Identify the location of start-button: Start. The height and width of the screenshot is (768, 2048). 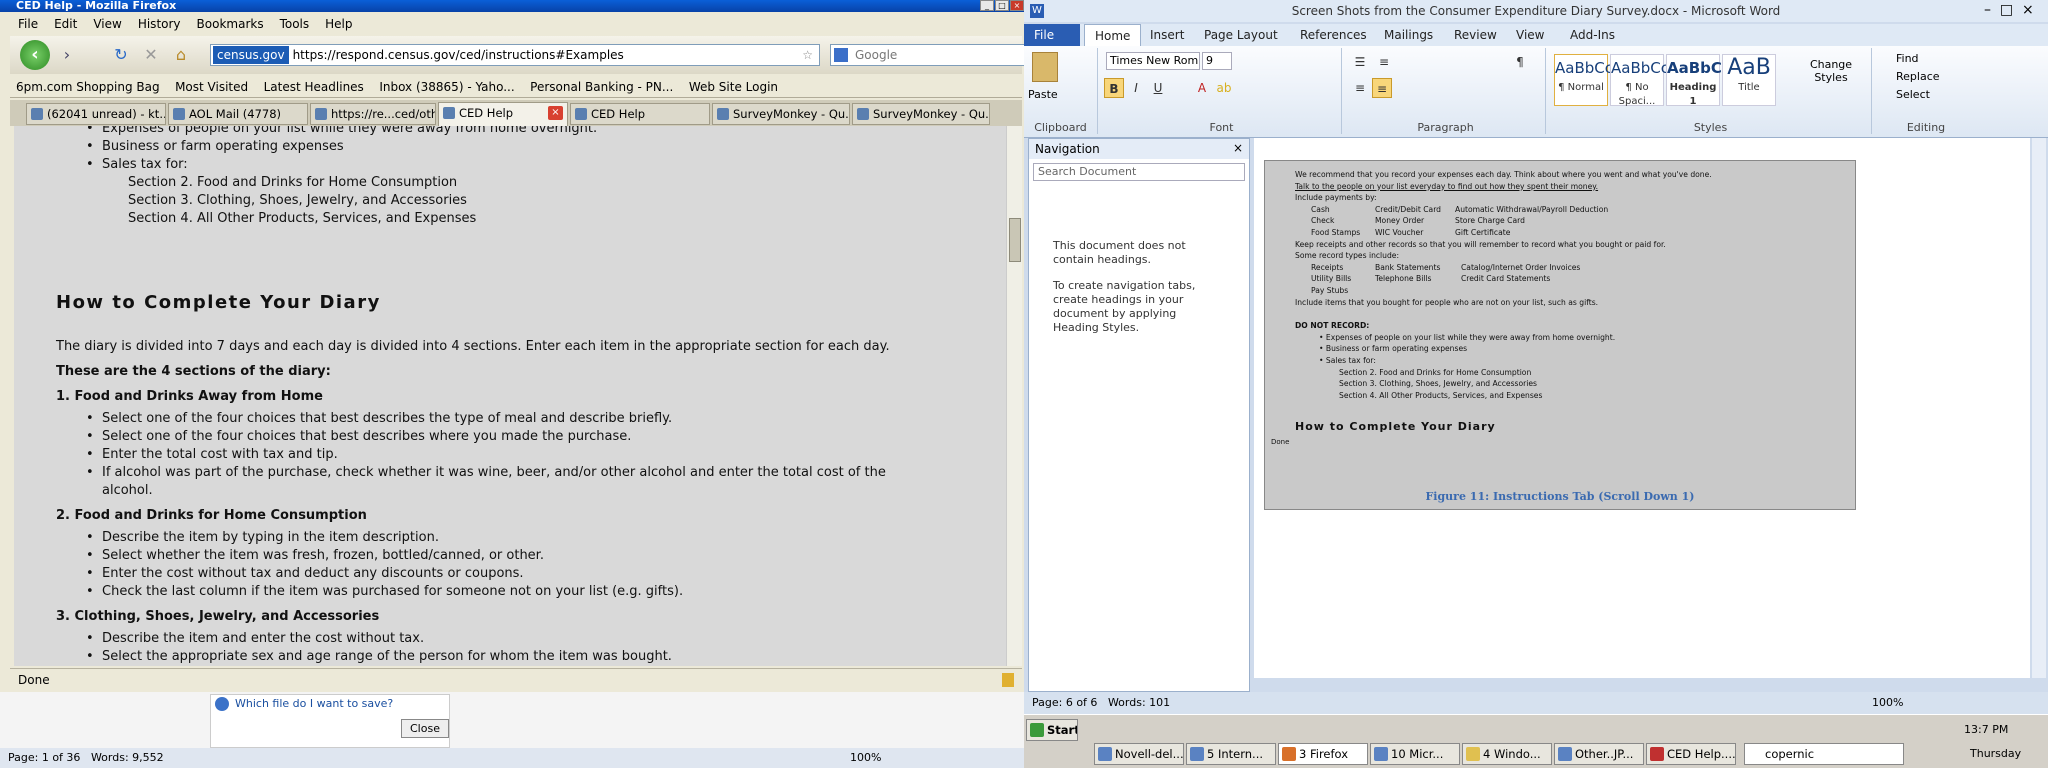
(1052, 730).